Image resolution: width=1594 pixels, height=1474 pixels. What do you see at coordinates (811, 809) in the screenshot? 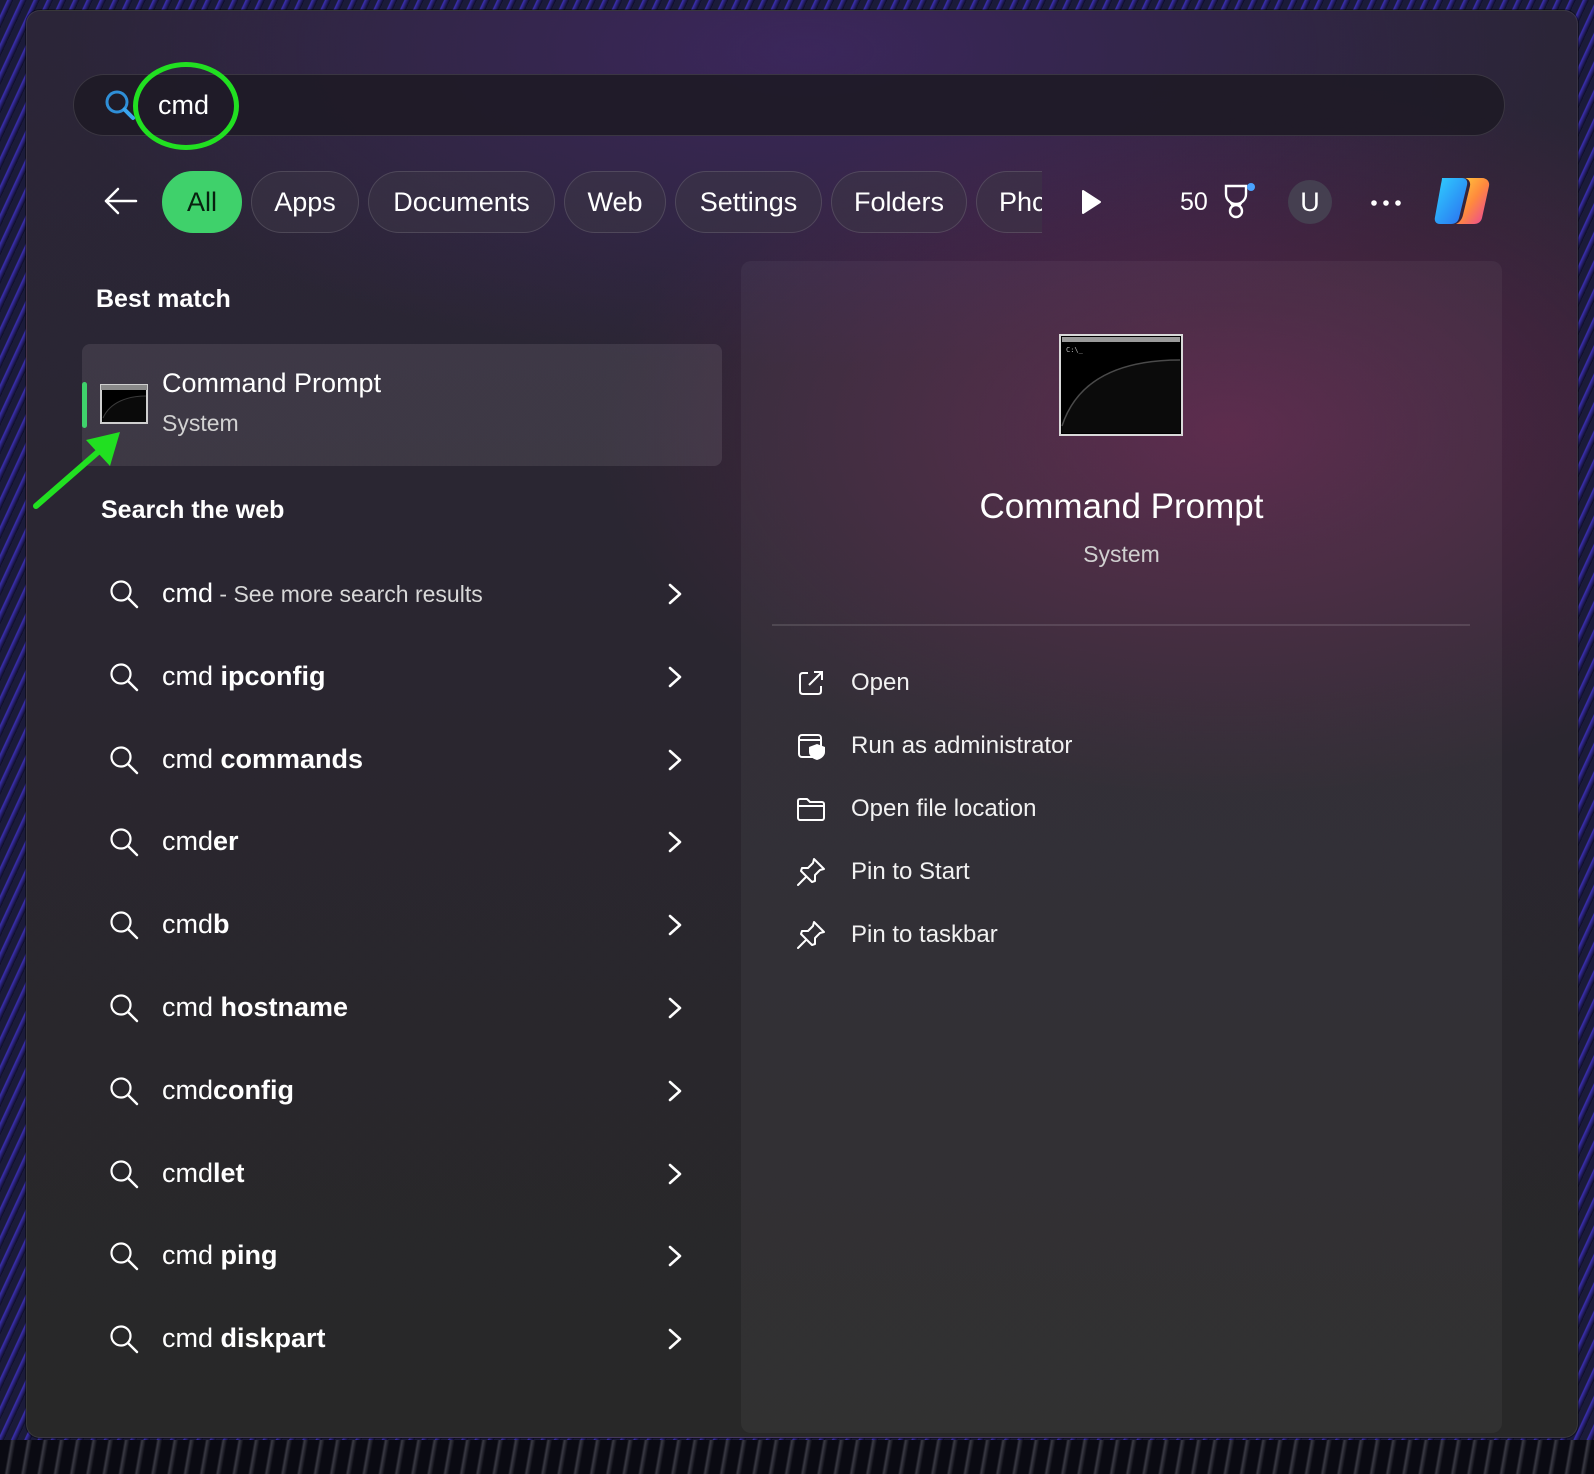
I see `folder-icon` at bounding box center [811, 809].